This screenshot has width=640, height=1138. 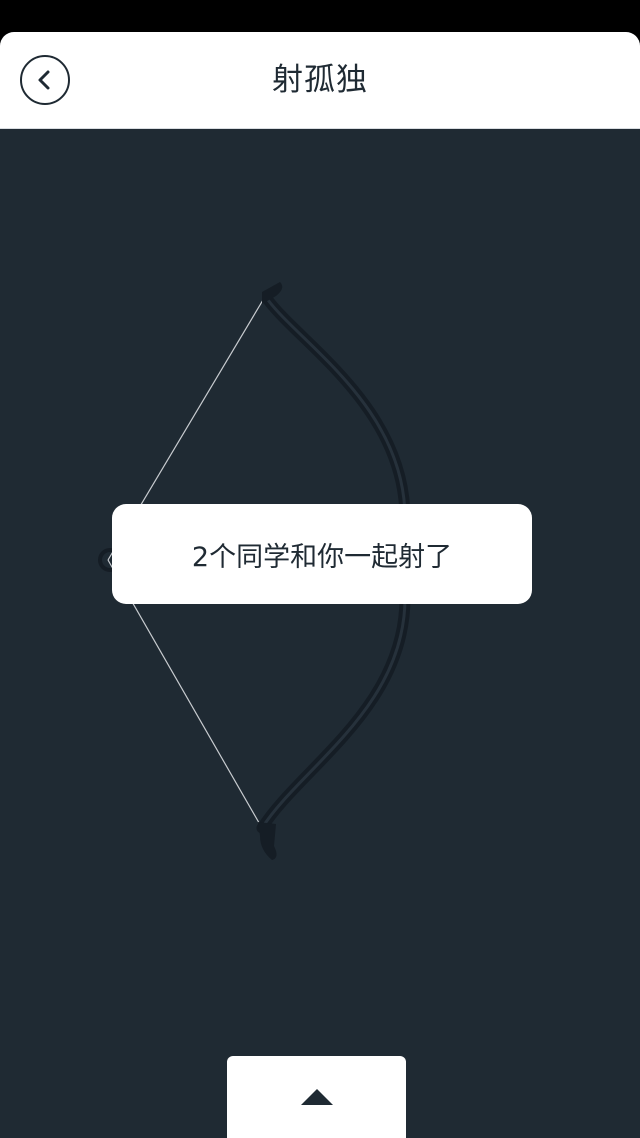 I want to click on chevron-left-icon, so click(x=44, y=80).